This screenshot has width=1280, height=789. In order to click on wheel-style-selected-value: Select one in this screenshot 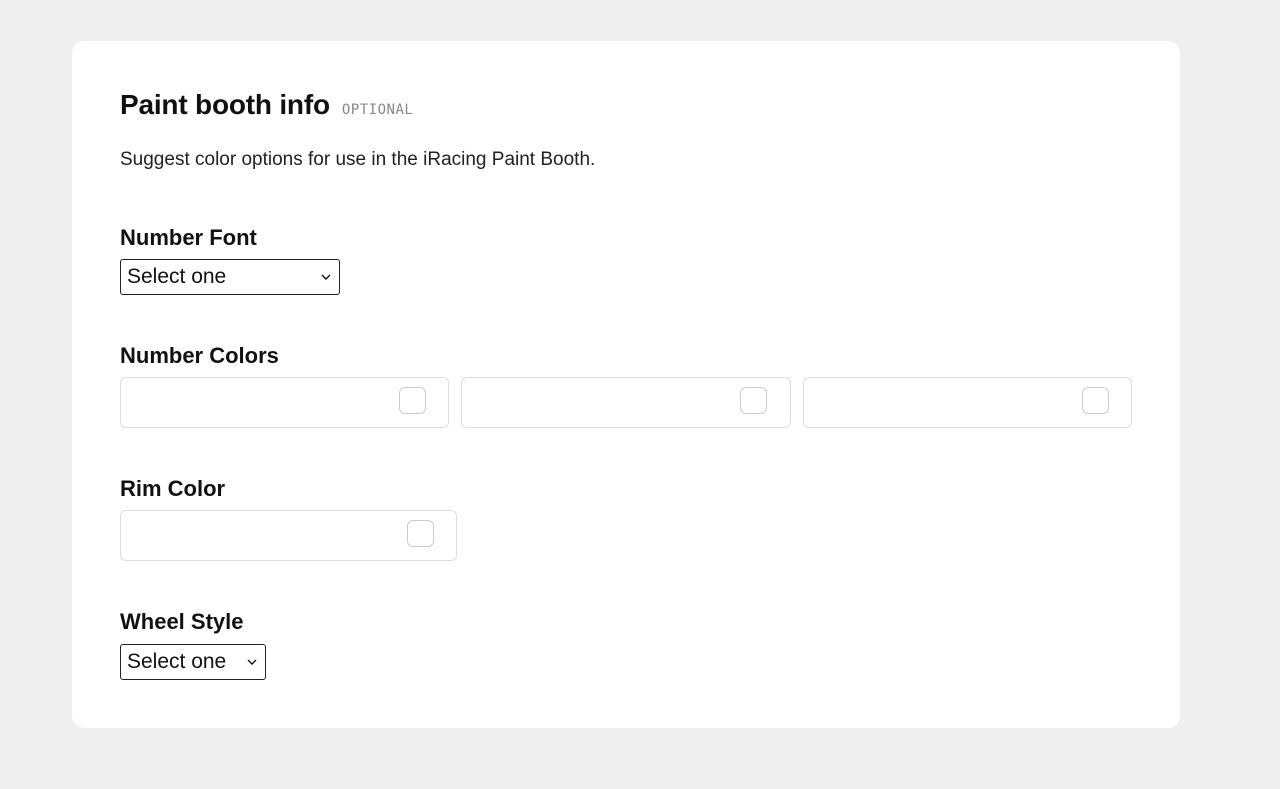, I will do `click(177, 661)`.